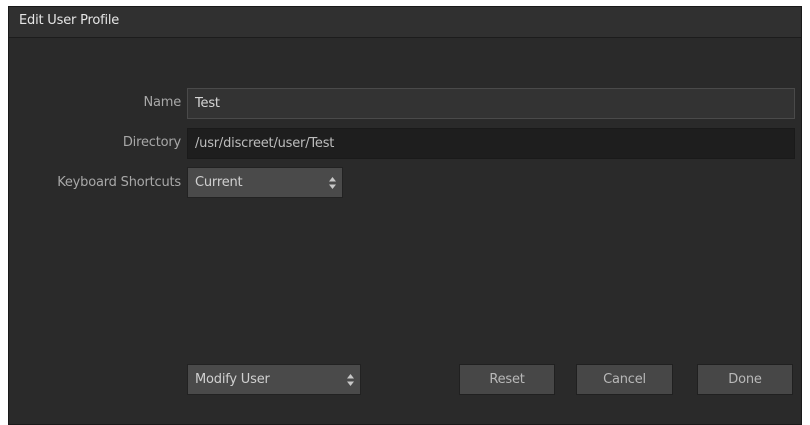  Describe the element at coordinates (265, 182) in the screenshot. I see `keyboard-shortcuts-select: Current` at that location.